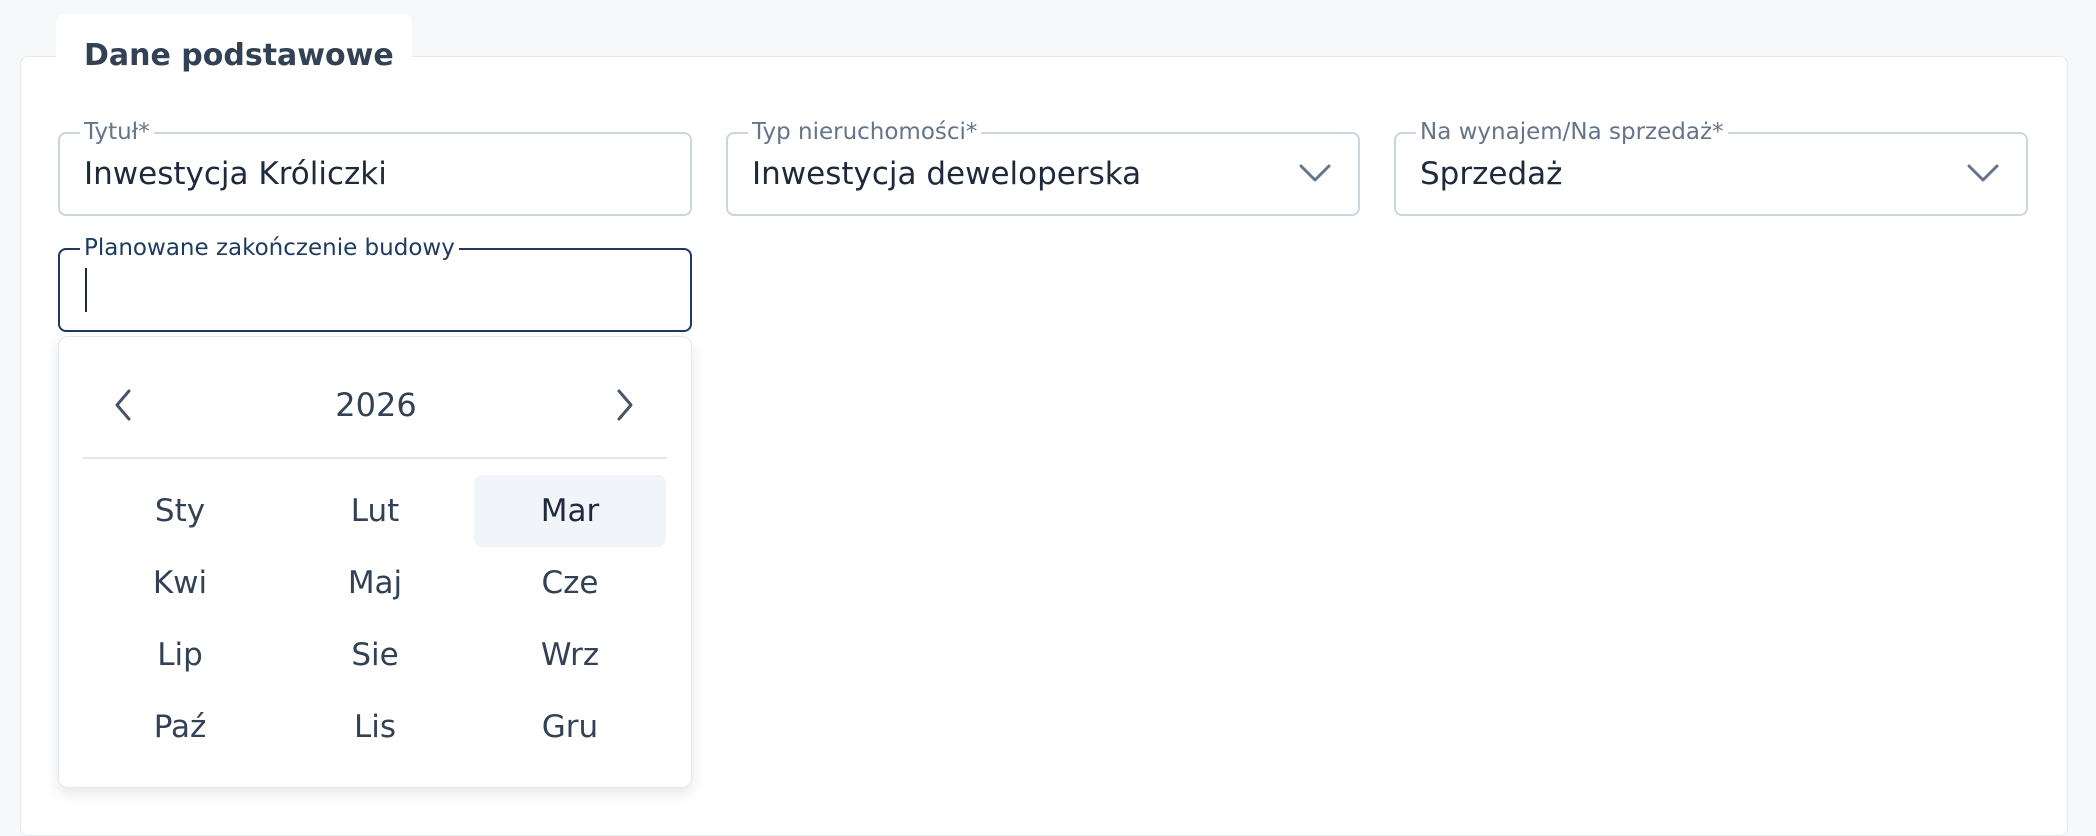  I want to click on title-field-value: Inwestycja Króliczki, so click(235, 174).